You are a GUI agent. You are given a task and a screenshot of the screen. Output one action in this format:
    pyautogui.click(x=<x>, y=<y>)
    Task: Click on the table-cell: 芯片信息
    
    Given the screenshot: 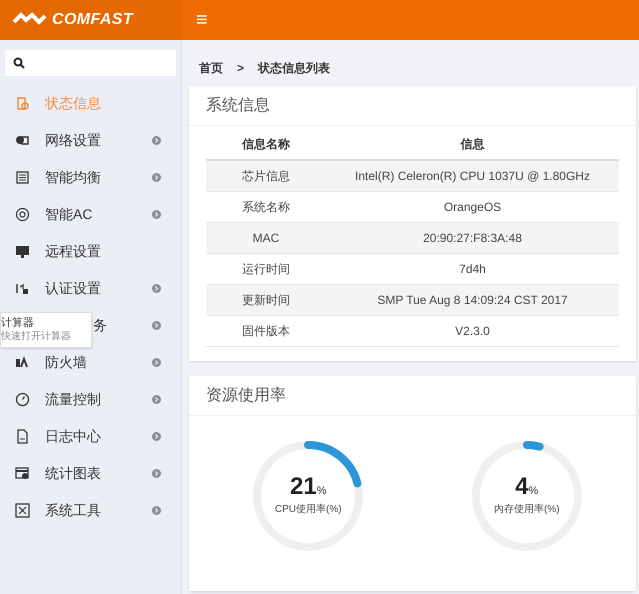 What is the action you would take?
    pyautogui.click(x=266, y=175)
    